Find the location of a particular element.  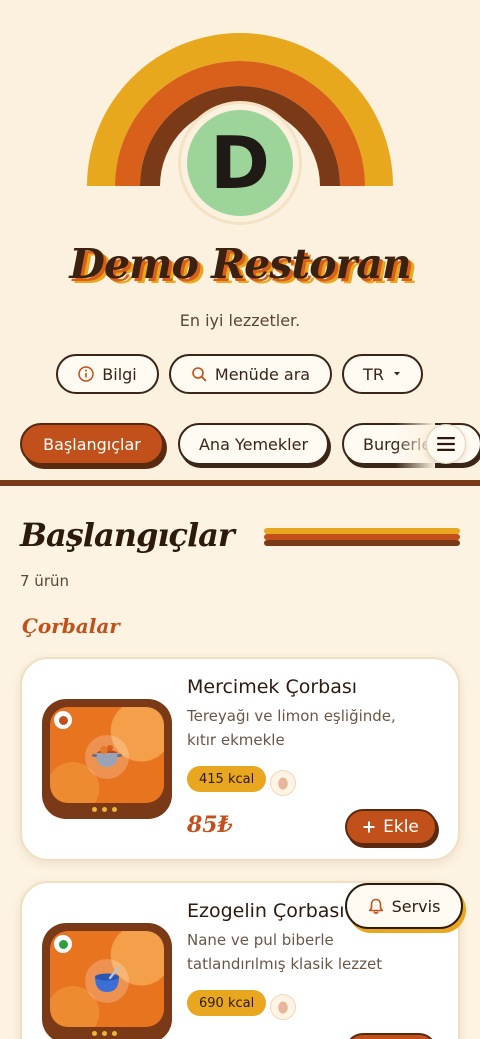

logo-letter: D is located at coordinates (240, 163).